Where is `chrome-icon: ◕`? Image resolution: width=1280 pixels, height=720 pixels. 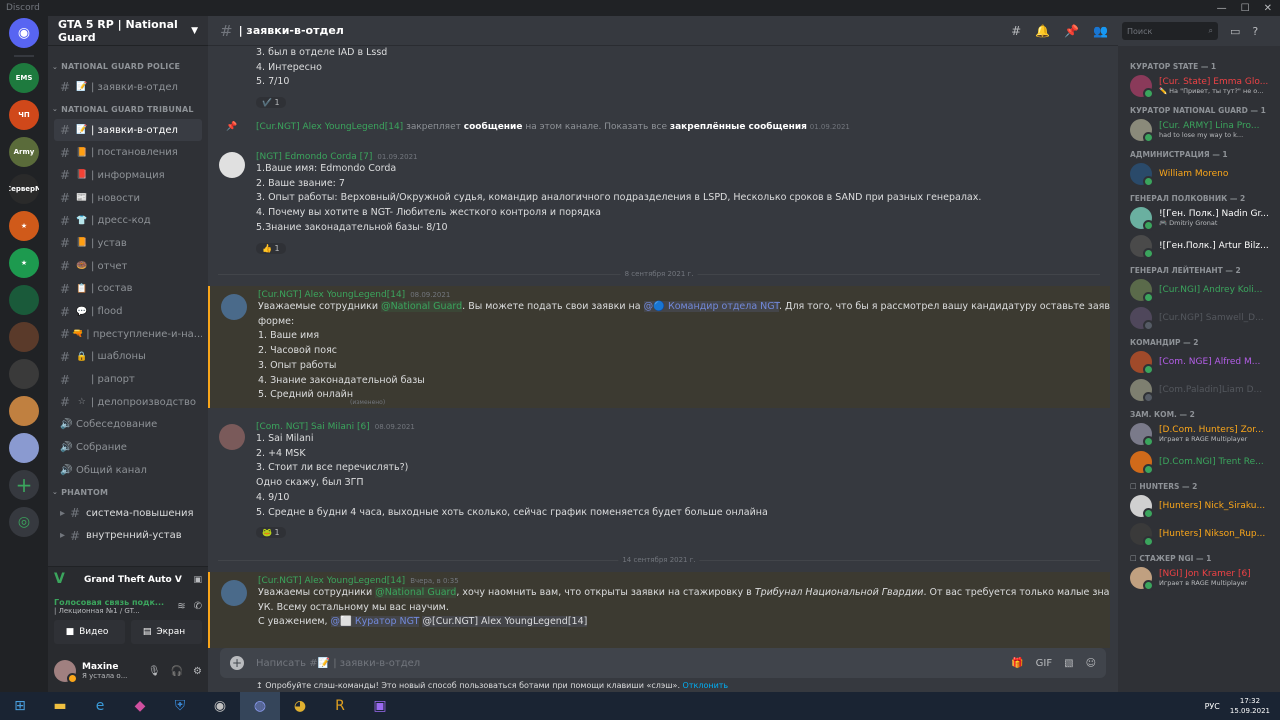
chrome-icon: ◕ is located at coordinates (300, 706).